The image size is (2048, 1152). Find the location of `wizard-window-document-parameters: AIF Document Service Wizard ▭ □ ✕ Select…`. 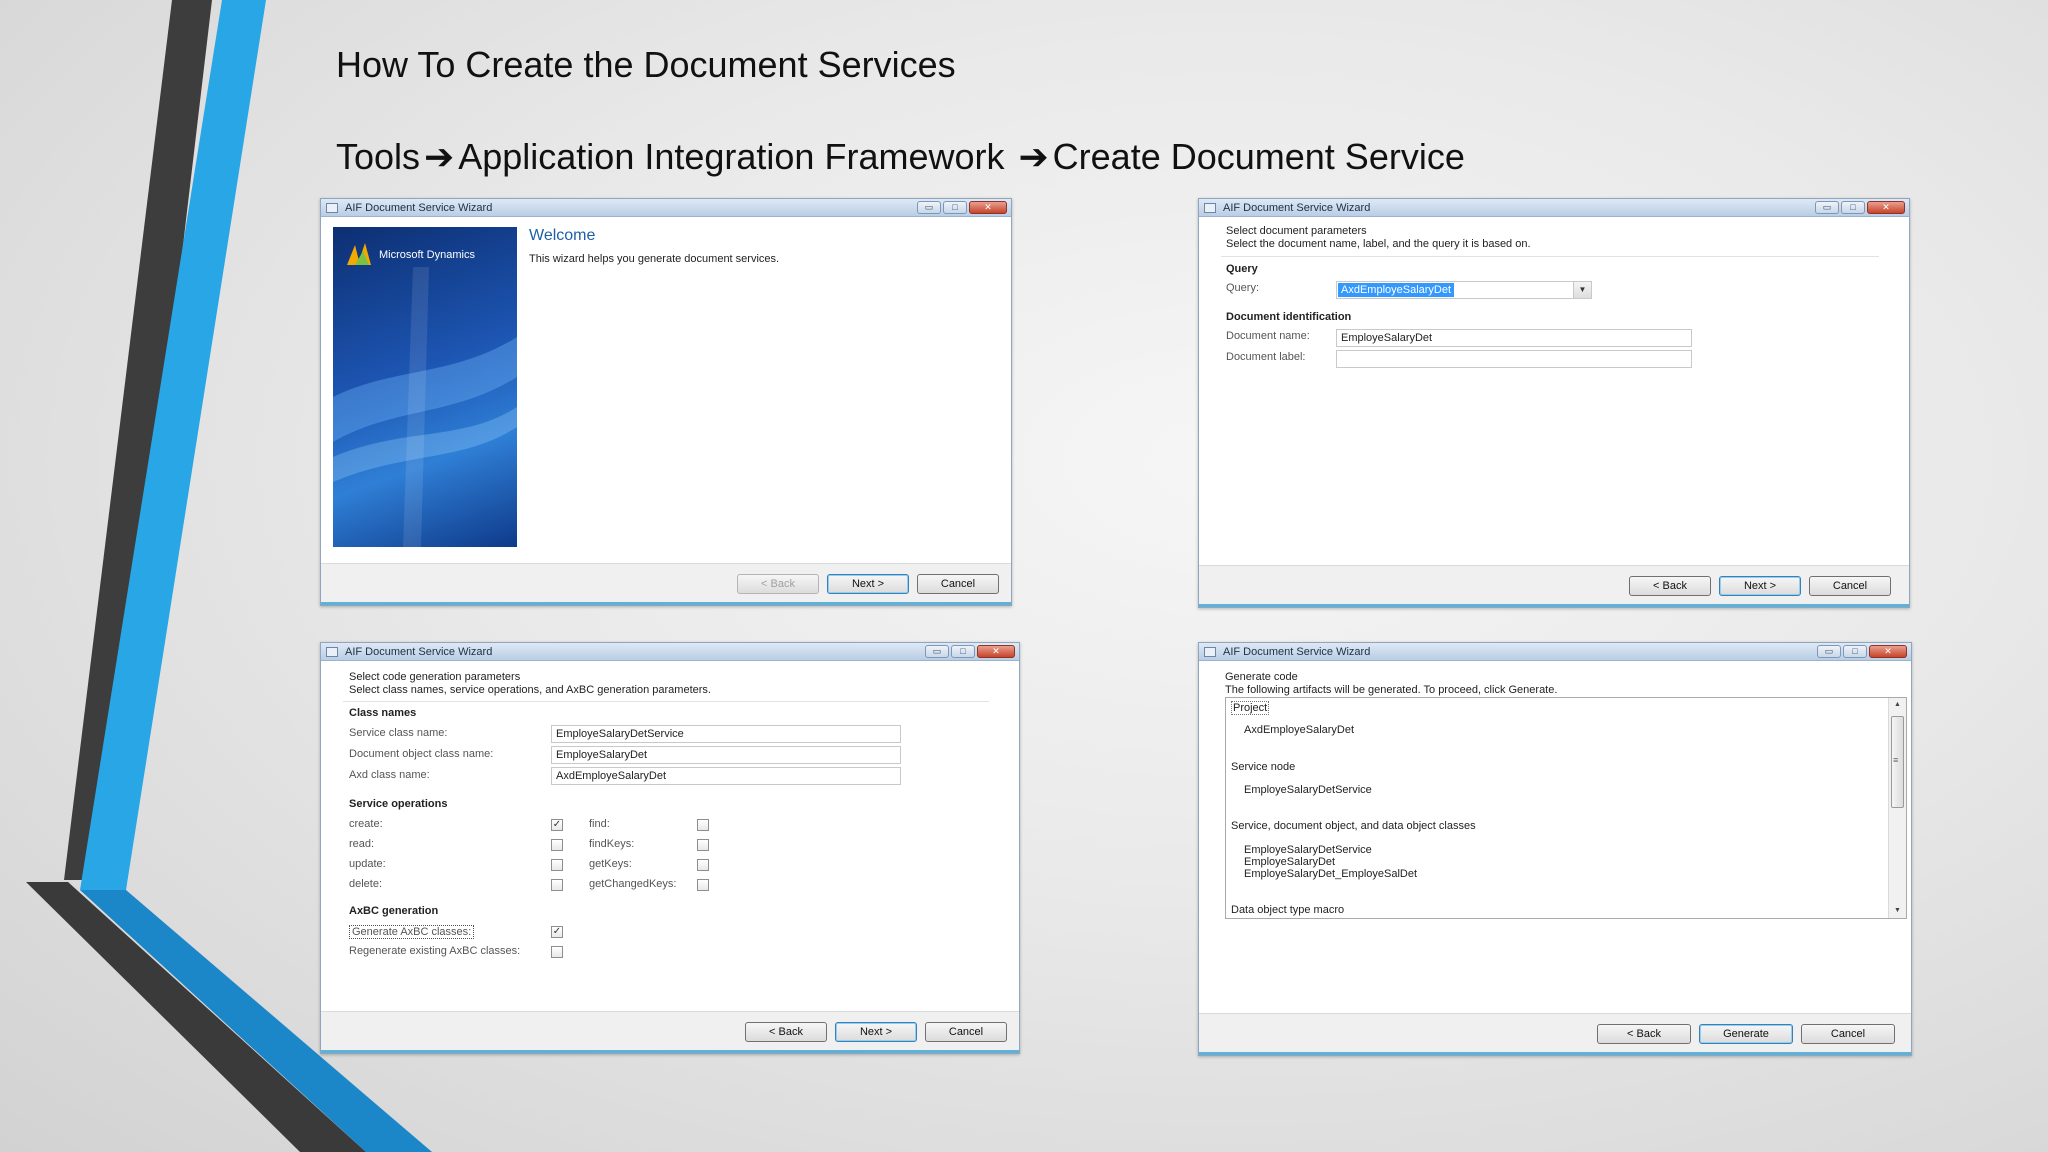

wizard-window-document-parameters: AIF Document Service Wizard ▭ □ ✕ Select… is located at coordinates (1554, 403).